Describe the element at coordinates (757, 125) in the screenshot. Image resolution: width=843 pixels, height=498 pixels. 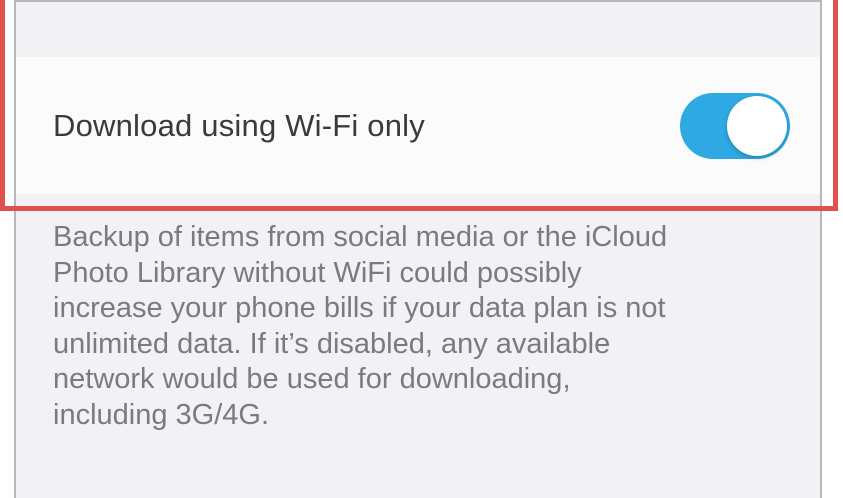
I see `toggle-knob` at that location.